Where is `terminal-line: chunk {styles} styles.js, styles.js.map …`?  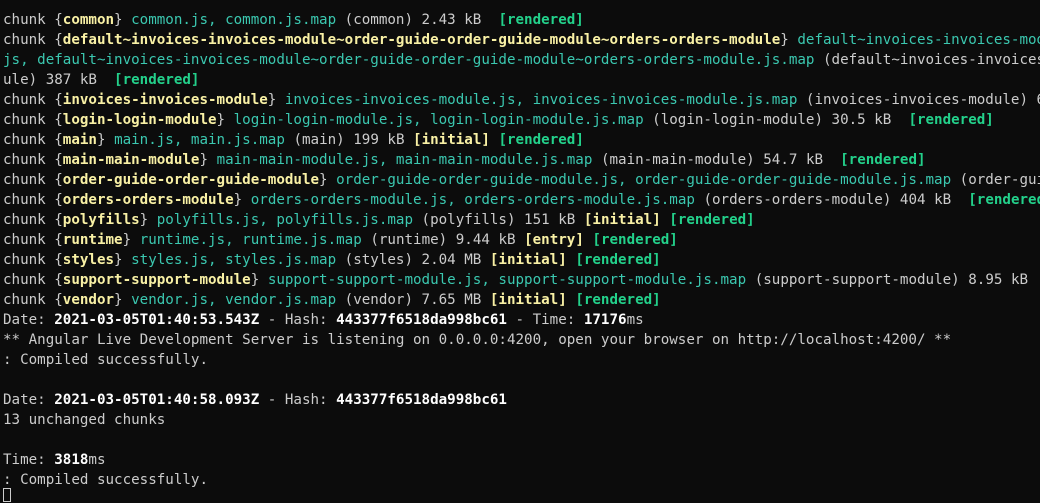 terminal-line: chunk {styles} styles.js, styles.js.map … is located at coordinates (332, 260).